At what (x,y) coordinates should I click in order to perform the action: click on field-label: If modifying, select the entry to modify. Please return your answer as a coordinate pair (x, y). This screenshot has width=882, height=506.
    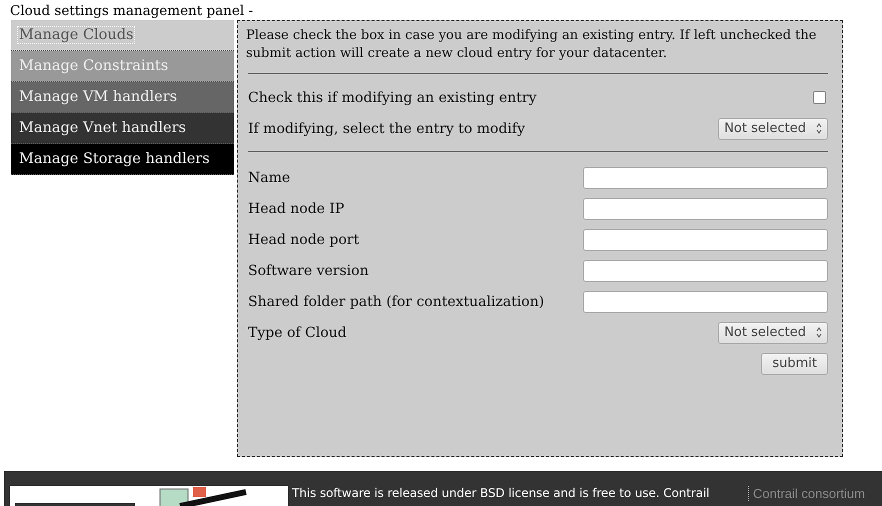
    Looking at the image, I should click on (386, 128).